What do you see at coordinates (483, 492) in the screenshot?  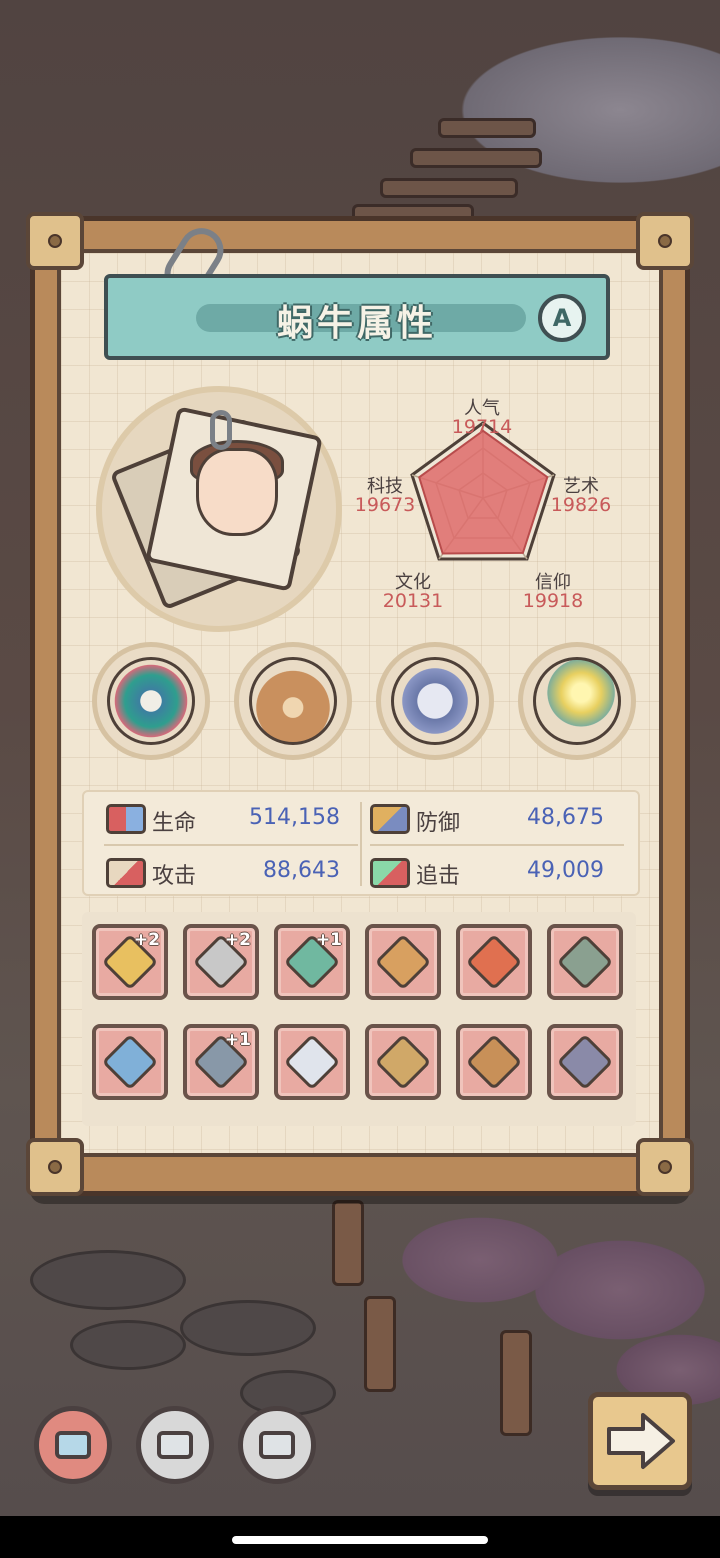 I see `radar-value-area` at bounding box center [483, 492].